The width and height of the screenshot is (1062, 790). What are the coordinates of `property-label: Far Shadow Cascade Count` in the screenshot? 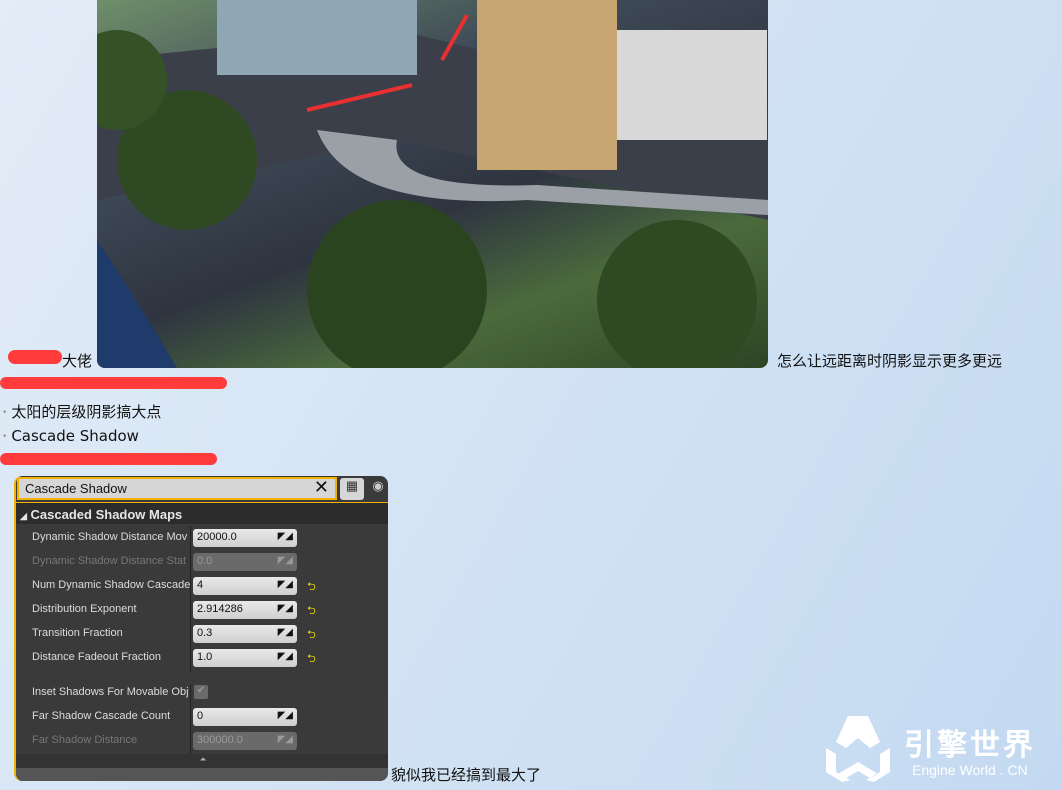 It's located at (101, 716).